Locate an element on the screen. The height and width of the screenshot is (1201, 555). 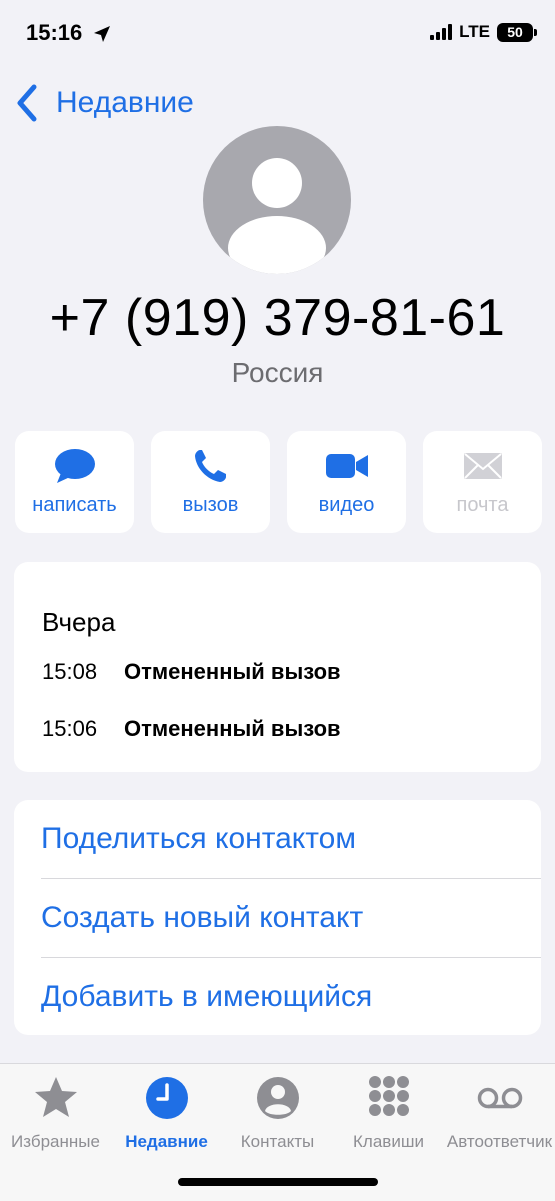
status-bar: 15:16 LTE 50 is located at coordinates (277, 35).